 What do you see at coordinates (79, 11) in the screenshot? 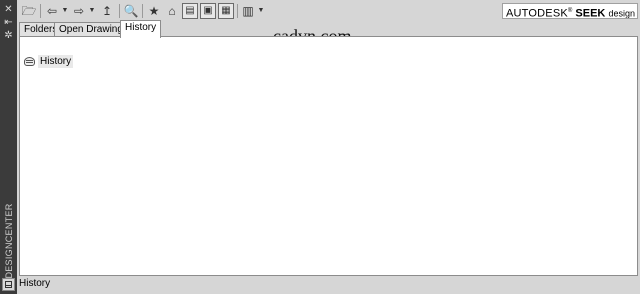
I see `forward-icon: ⇨` at bounding box center [79, 11].